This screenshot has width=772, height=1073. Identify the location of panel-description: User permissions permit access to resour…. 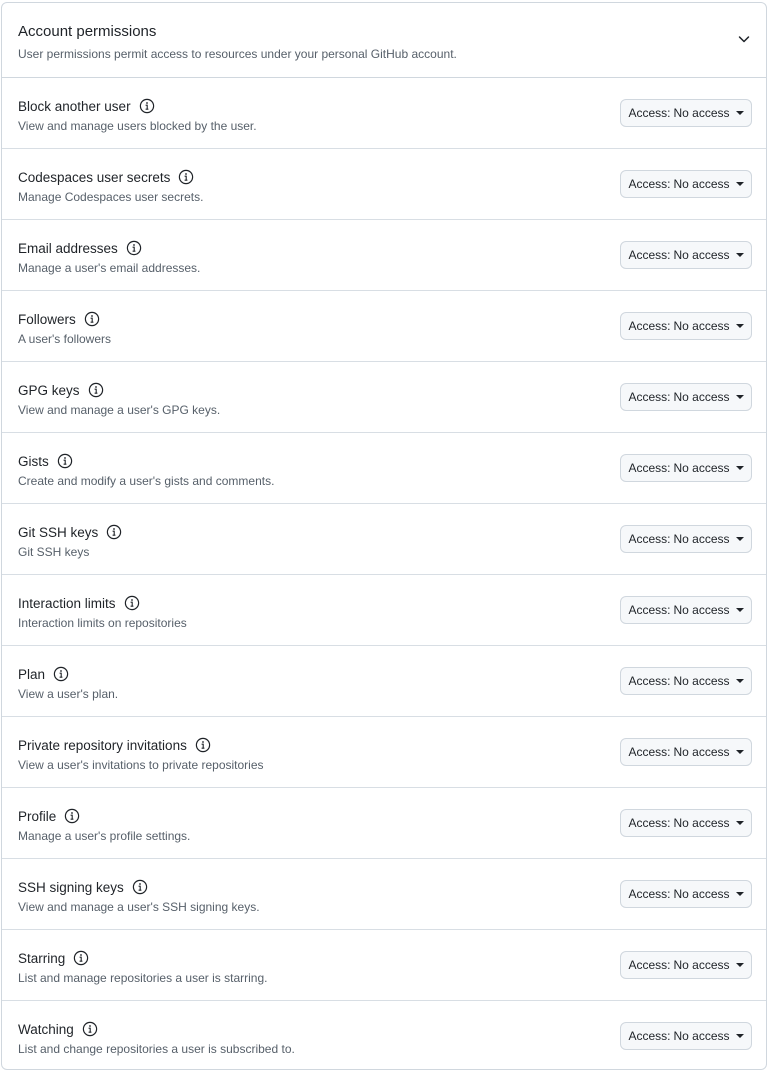
(237, 54).